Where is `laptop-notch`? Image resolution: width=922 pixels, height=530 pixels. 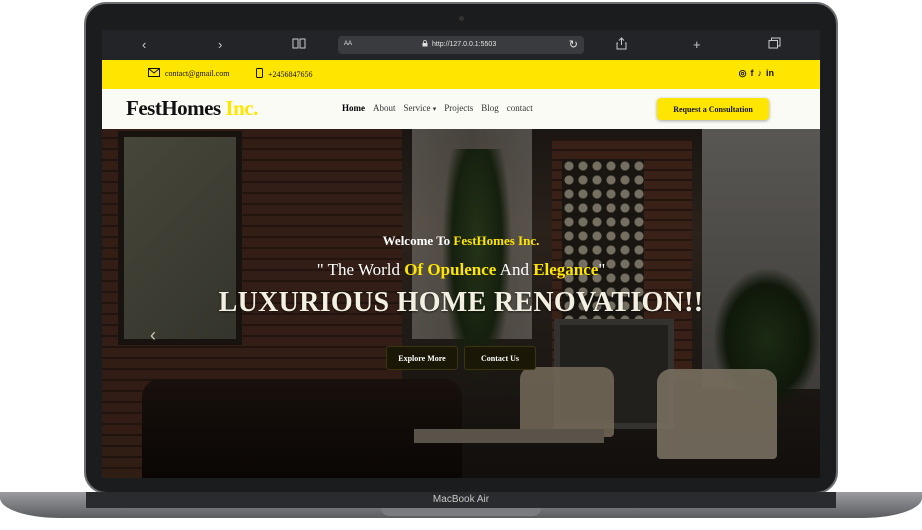
laptop-notch is located at coordinates (461, 512).